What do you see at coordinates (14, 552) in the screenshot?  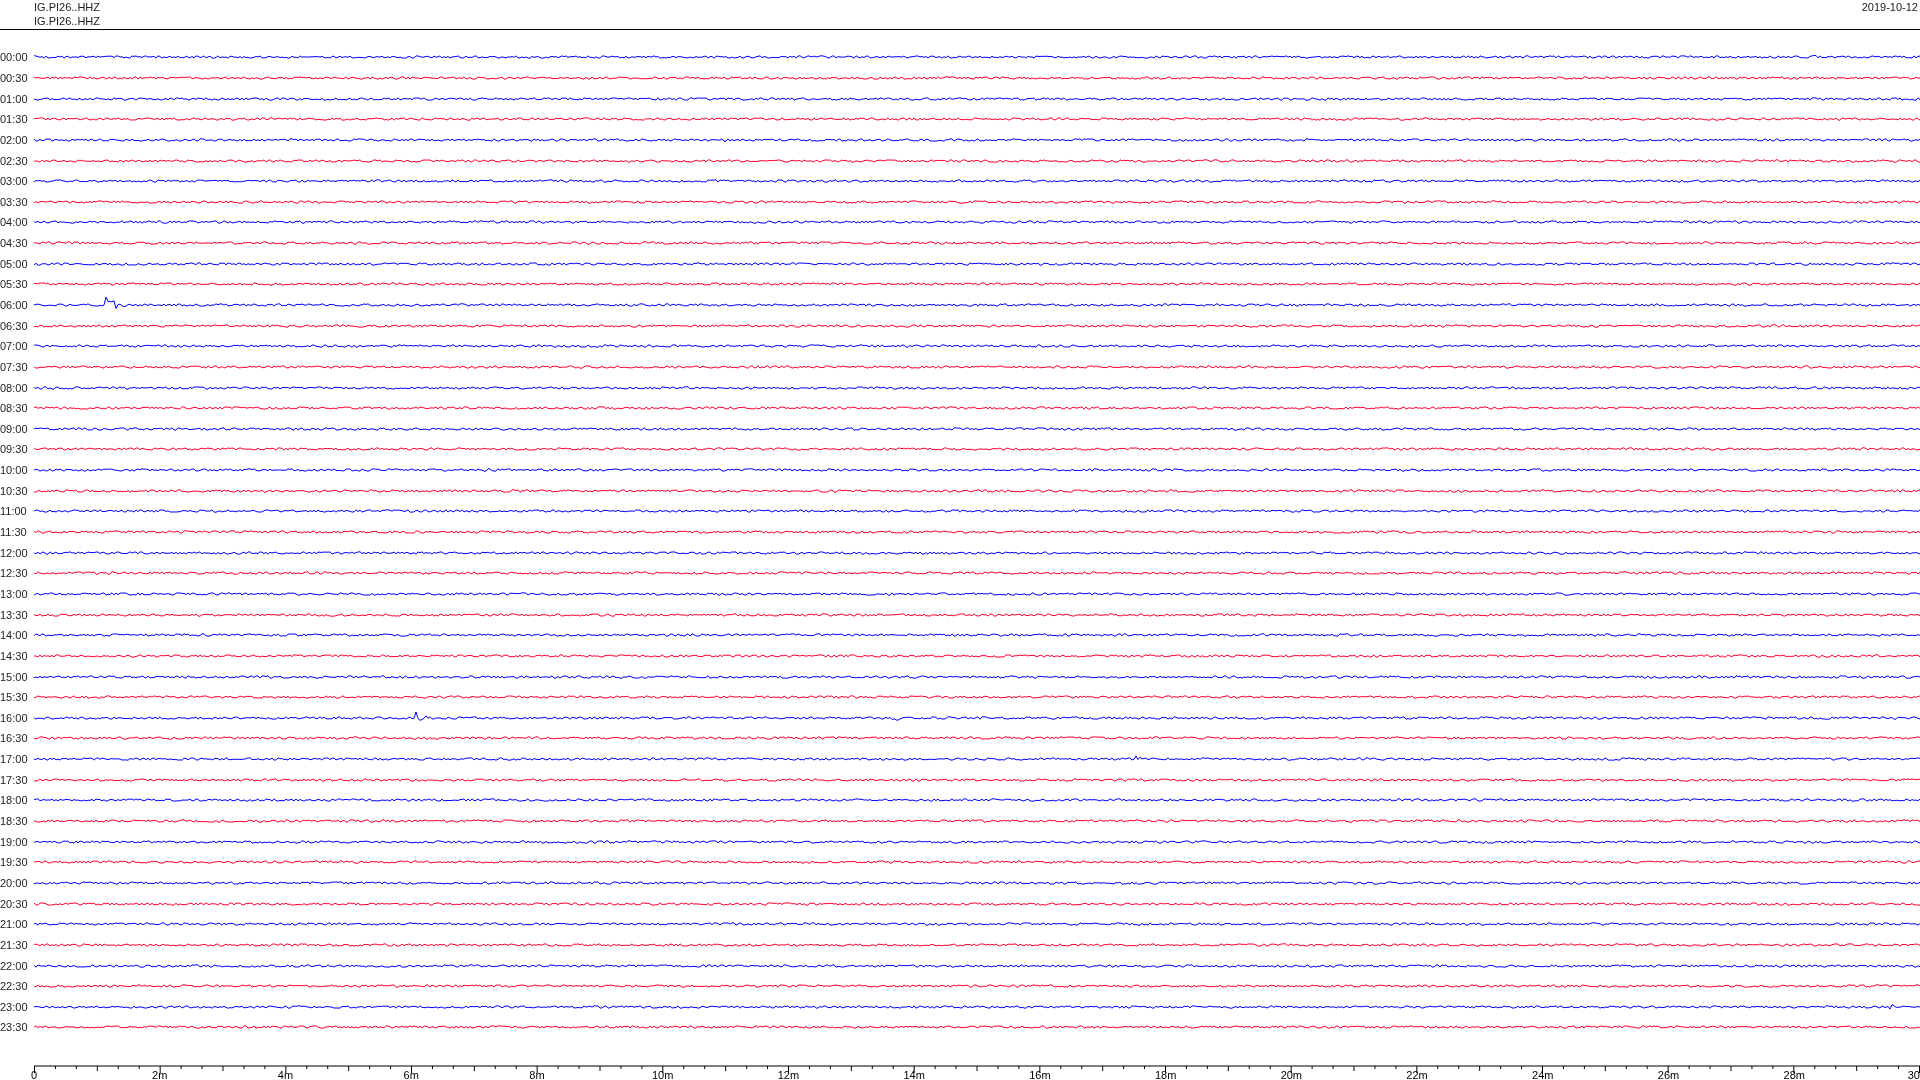 I see `time-label: 12:00` at bounding box center [14, 552].